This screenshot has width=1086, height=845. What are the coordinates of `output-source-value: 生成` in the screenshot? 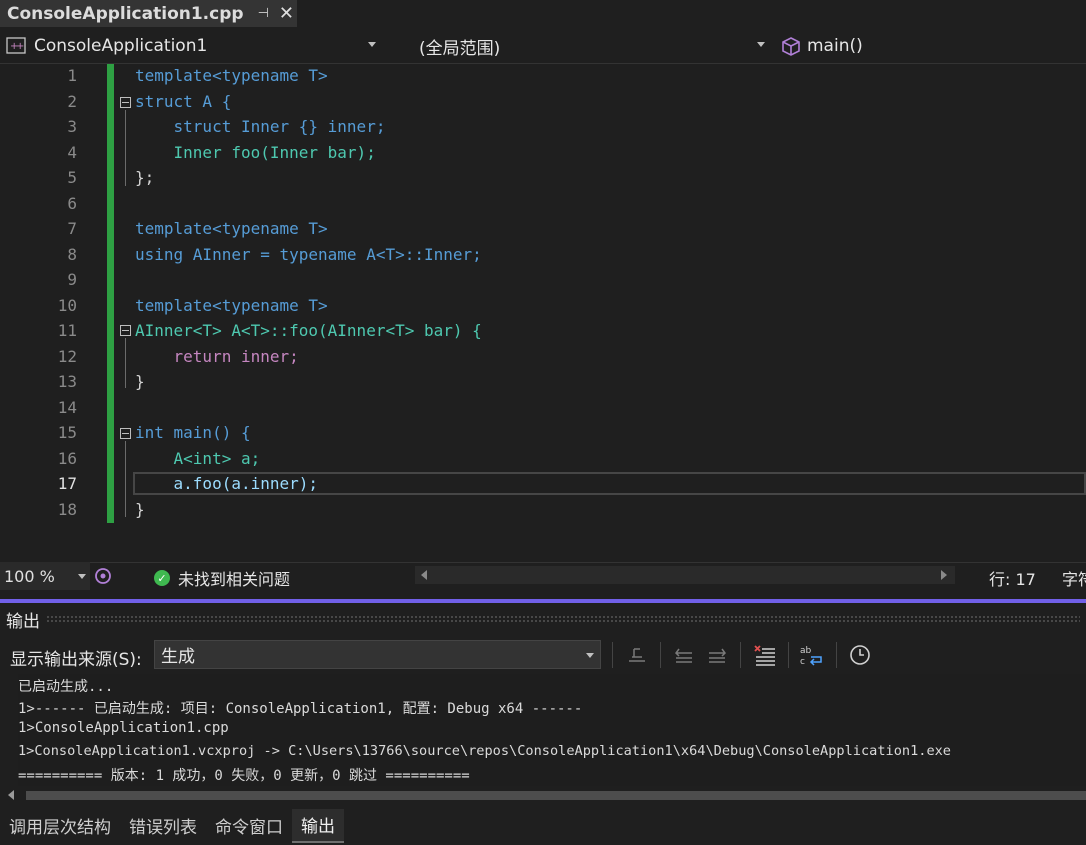 It's located at (178, 657).